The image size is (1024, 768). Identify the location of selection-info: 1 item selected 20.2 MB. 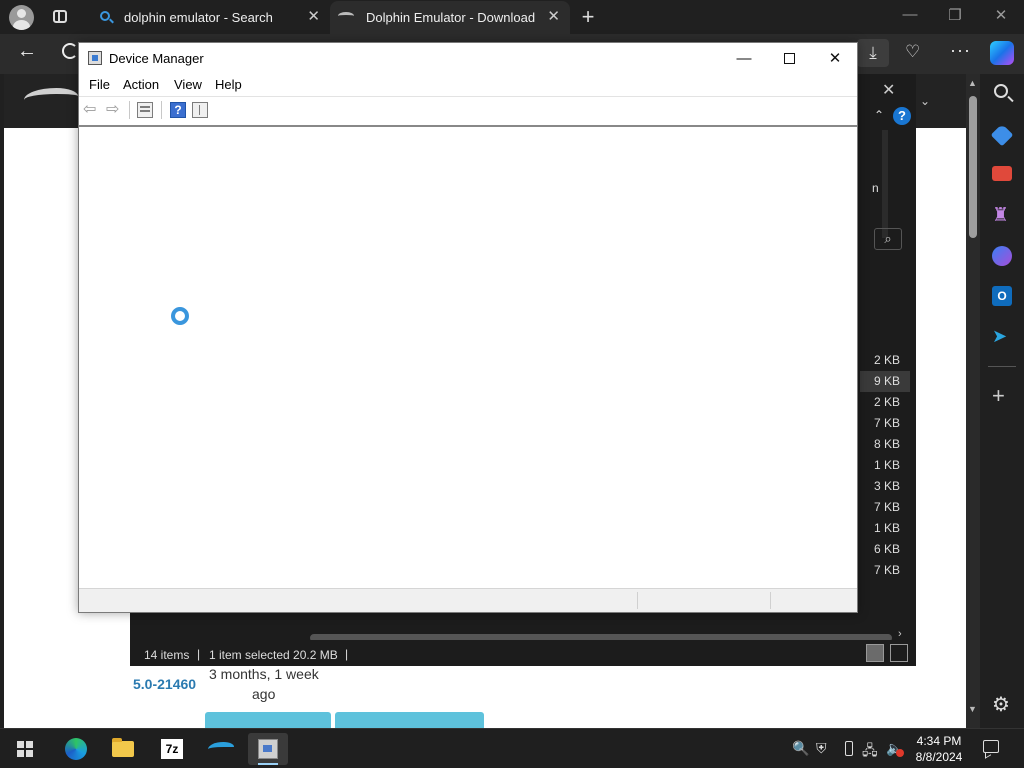
(273, 655).